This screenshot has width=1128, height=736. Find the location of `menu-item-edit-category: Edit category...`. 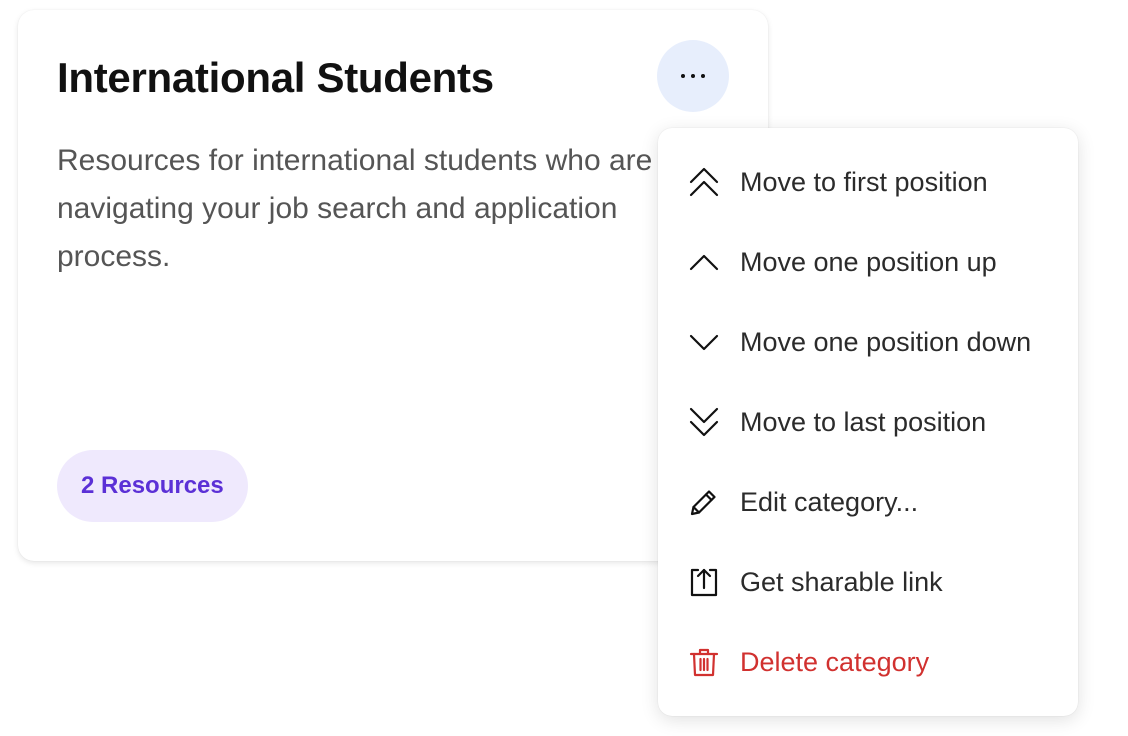

menu-item-edit-category: Edit category... is located at coordinates (868, 502).